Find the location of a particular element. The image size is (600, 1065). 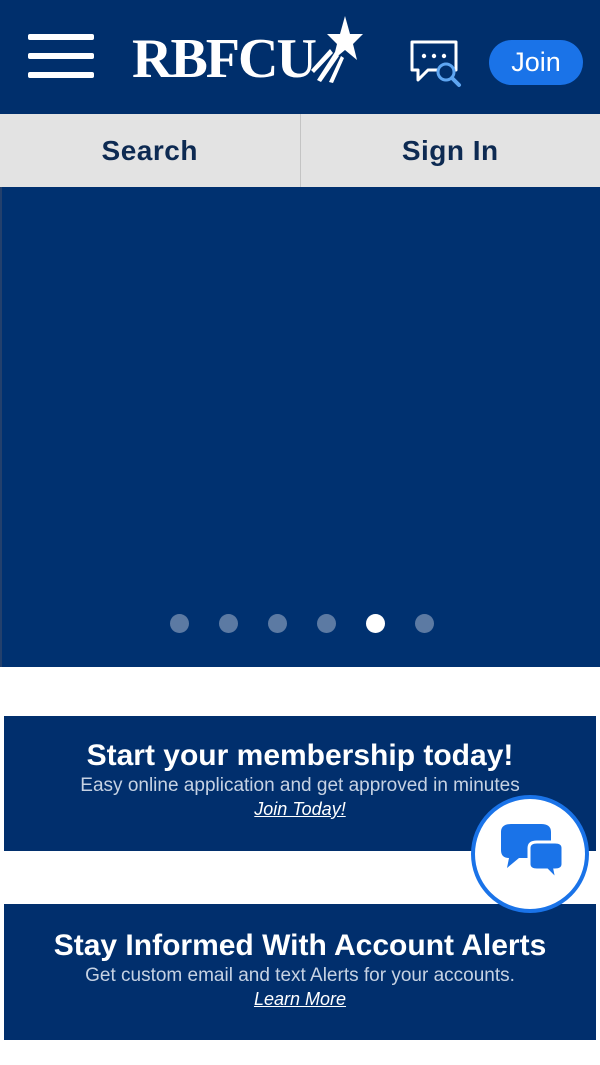

learn-more-link: Learn More is located at coordinates (300, 999).